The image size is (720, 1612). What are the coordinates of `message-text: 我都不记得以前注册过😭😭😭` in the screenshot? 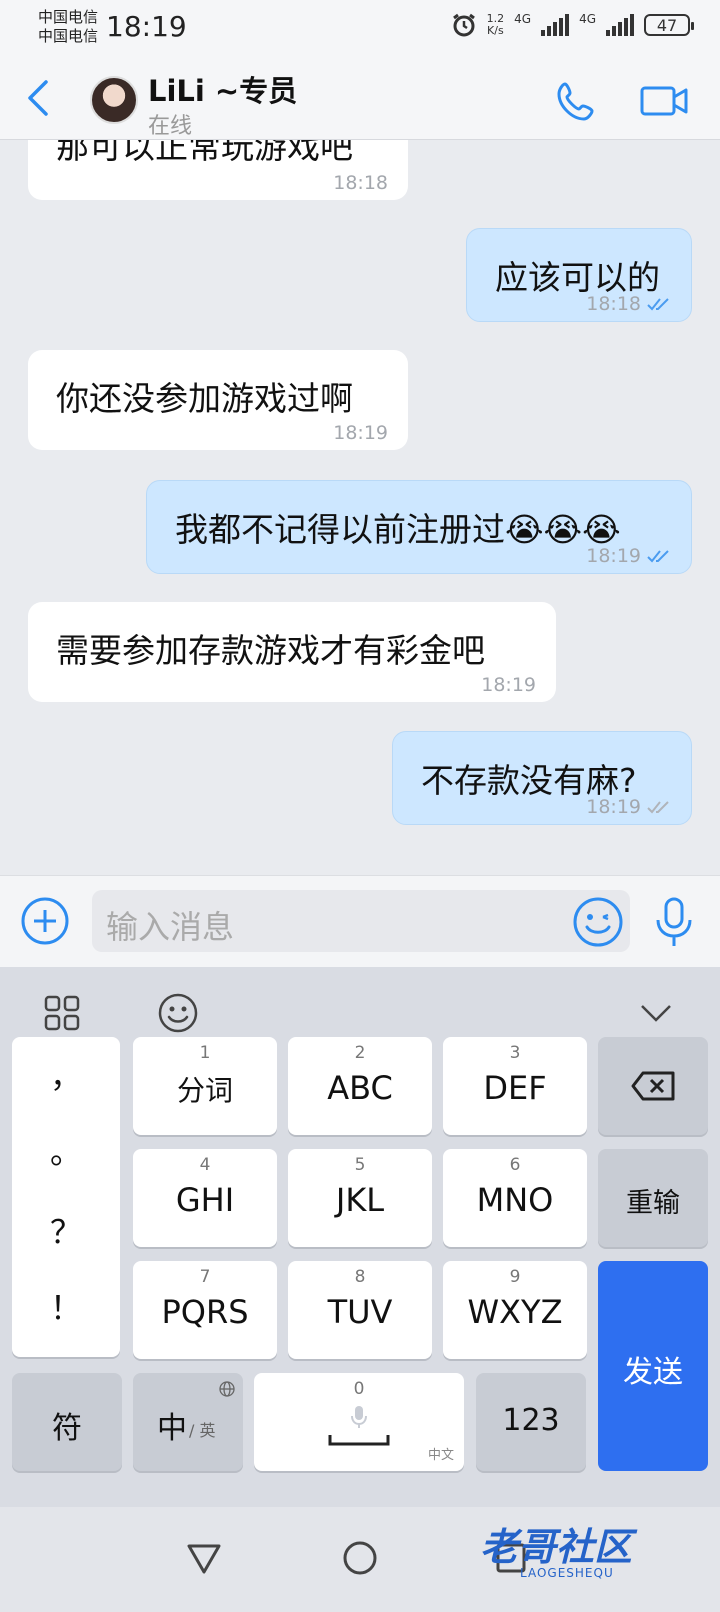 It's located at (398, 529).